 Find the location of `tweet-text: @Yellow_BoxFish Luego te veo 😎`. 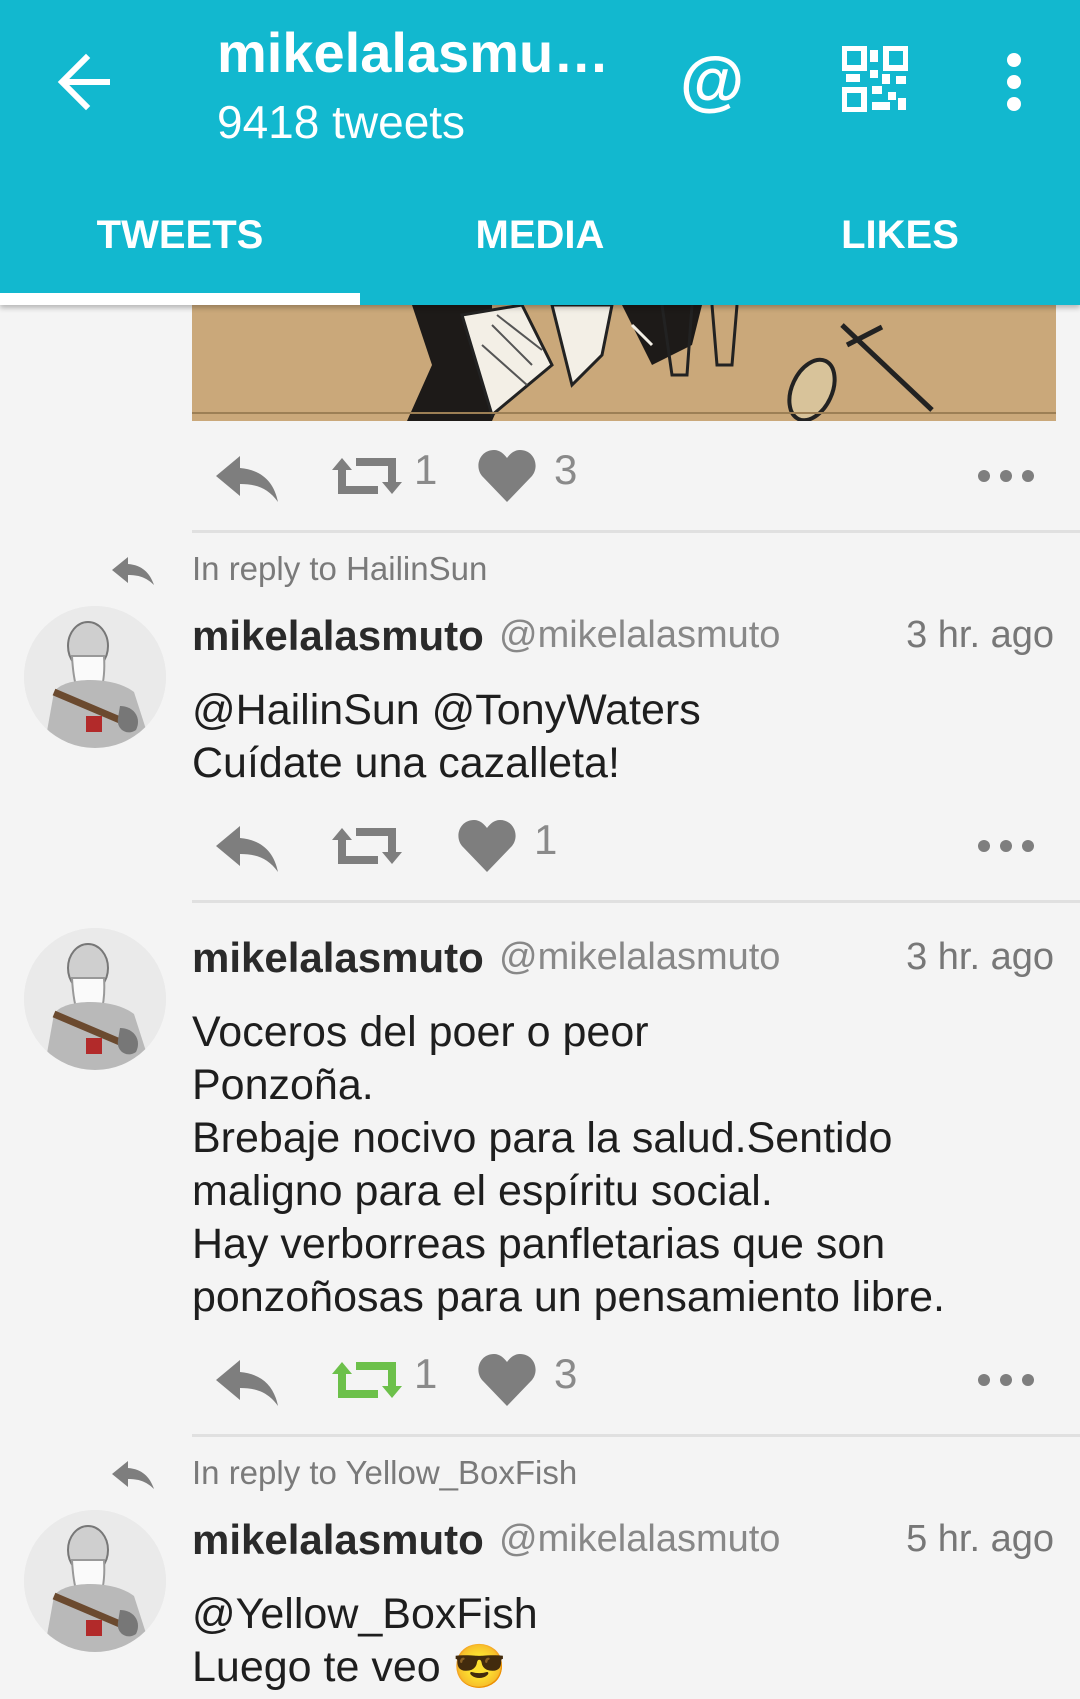

tweet-text: @Yellow_BoxFish Luego te veo 😎 is located at coordinates (365, 1640).